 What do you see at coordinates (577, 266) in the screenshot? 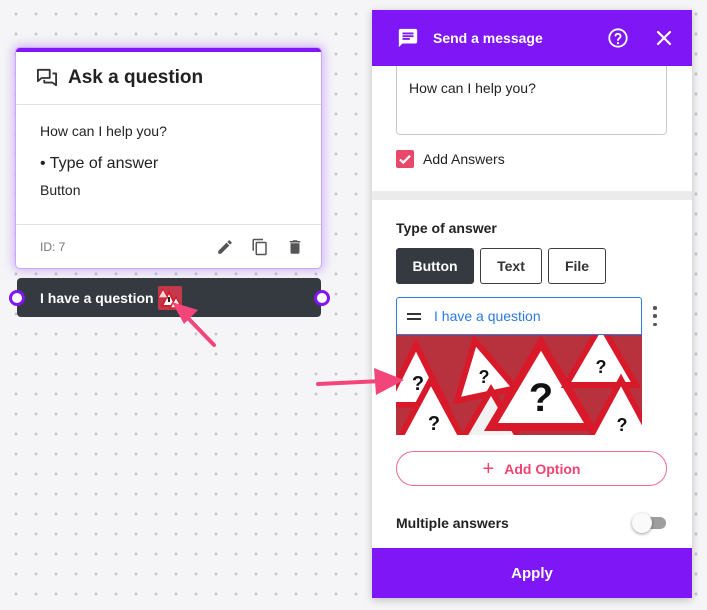
I see `type-button-file: File` at bounding box center [577, 266].